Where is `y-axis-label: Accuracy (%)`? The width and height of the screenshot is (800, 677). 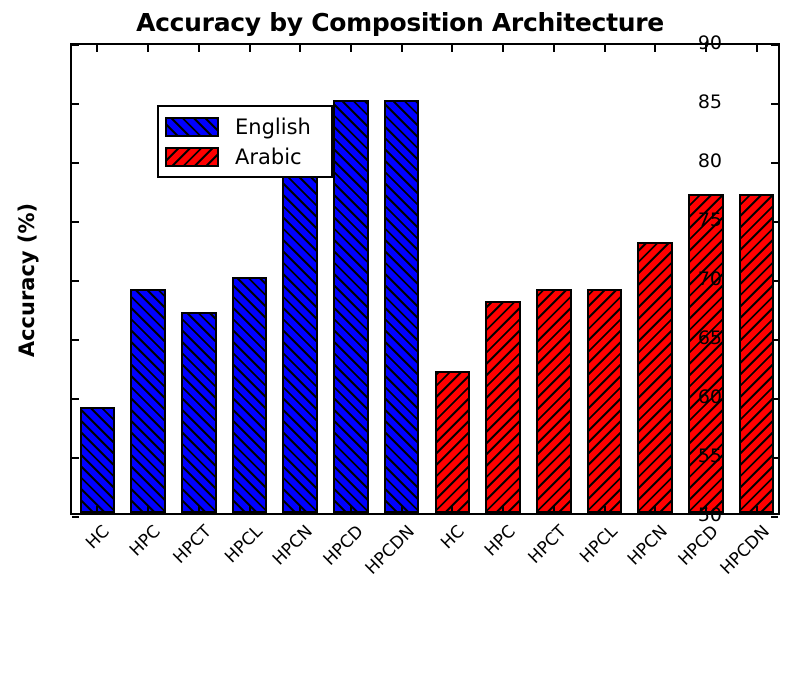 y-axis-label: Accuracy (%) is located at coordinates (27, 280).